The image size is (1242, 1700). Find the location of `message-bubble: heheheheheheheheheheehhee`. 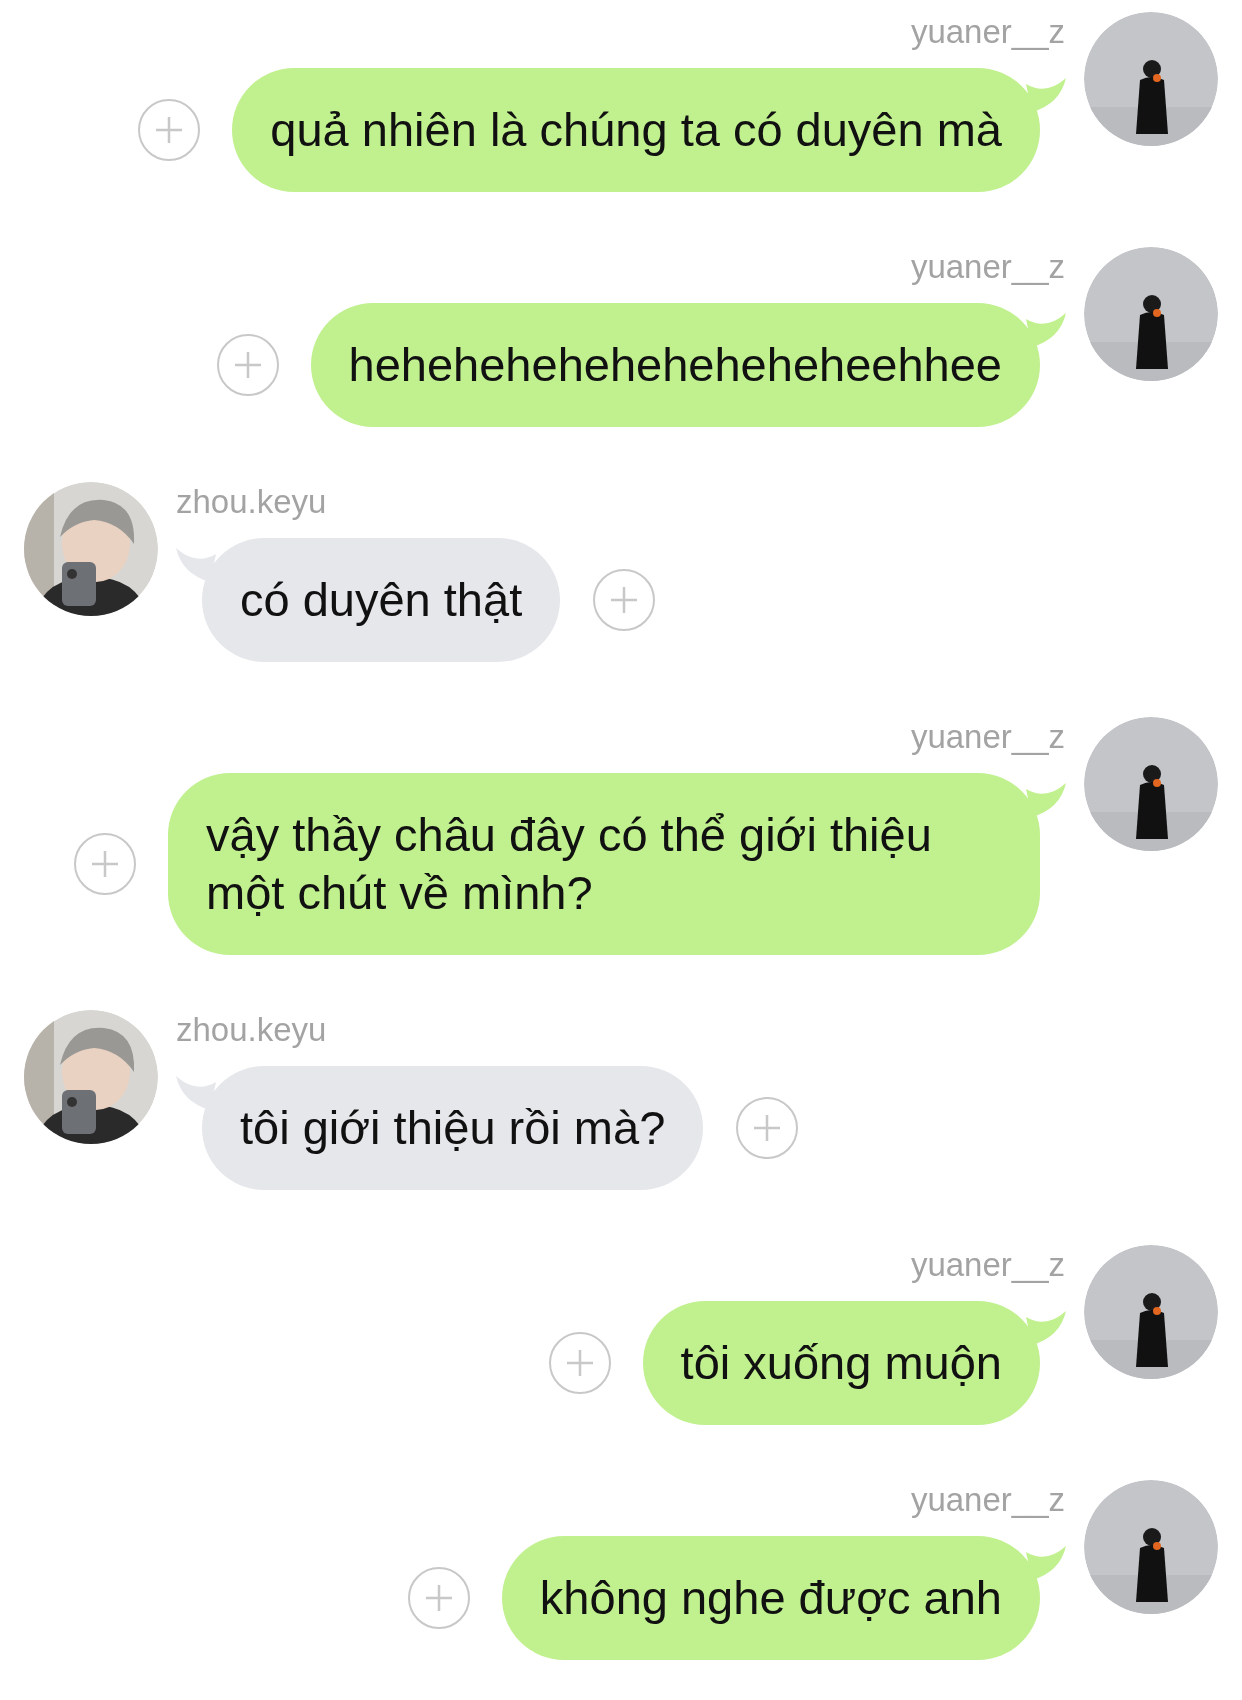

message-bubble: heheheheheheheheheheehhee is located at coordinates (675, 365).